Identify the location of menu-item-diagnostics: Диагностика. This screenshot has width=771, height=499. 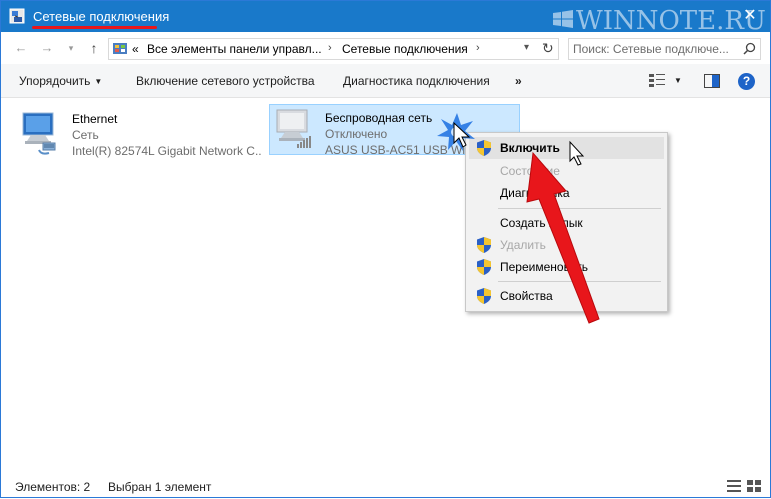
(566, 193).